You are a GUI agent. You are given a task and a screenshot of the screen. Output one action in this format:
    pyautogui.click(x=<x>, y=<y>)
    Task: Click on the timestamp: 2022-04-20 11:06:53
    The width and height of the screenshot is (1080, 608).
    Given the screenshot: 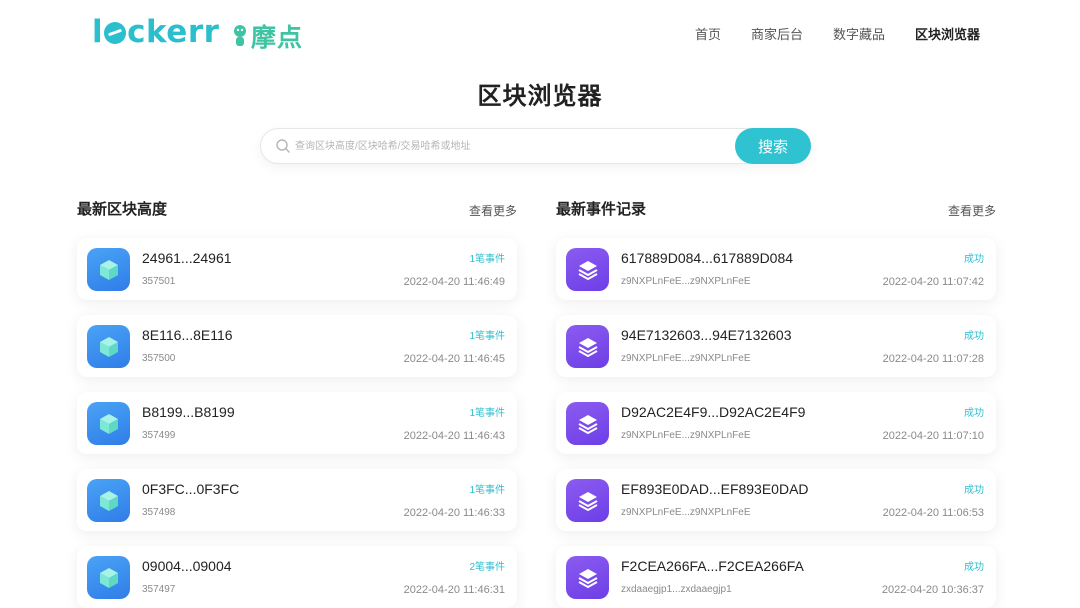 What is the action you would take?
    pyautogui.click(x=933, y=513)
    